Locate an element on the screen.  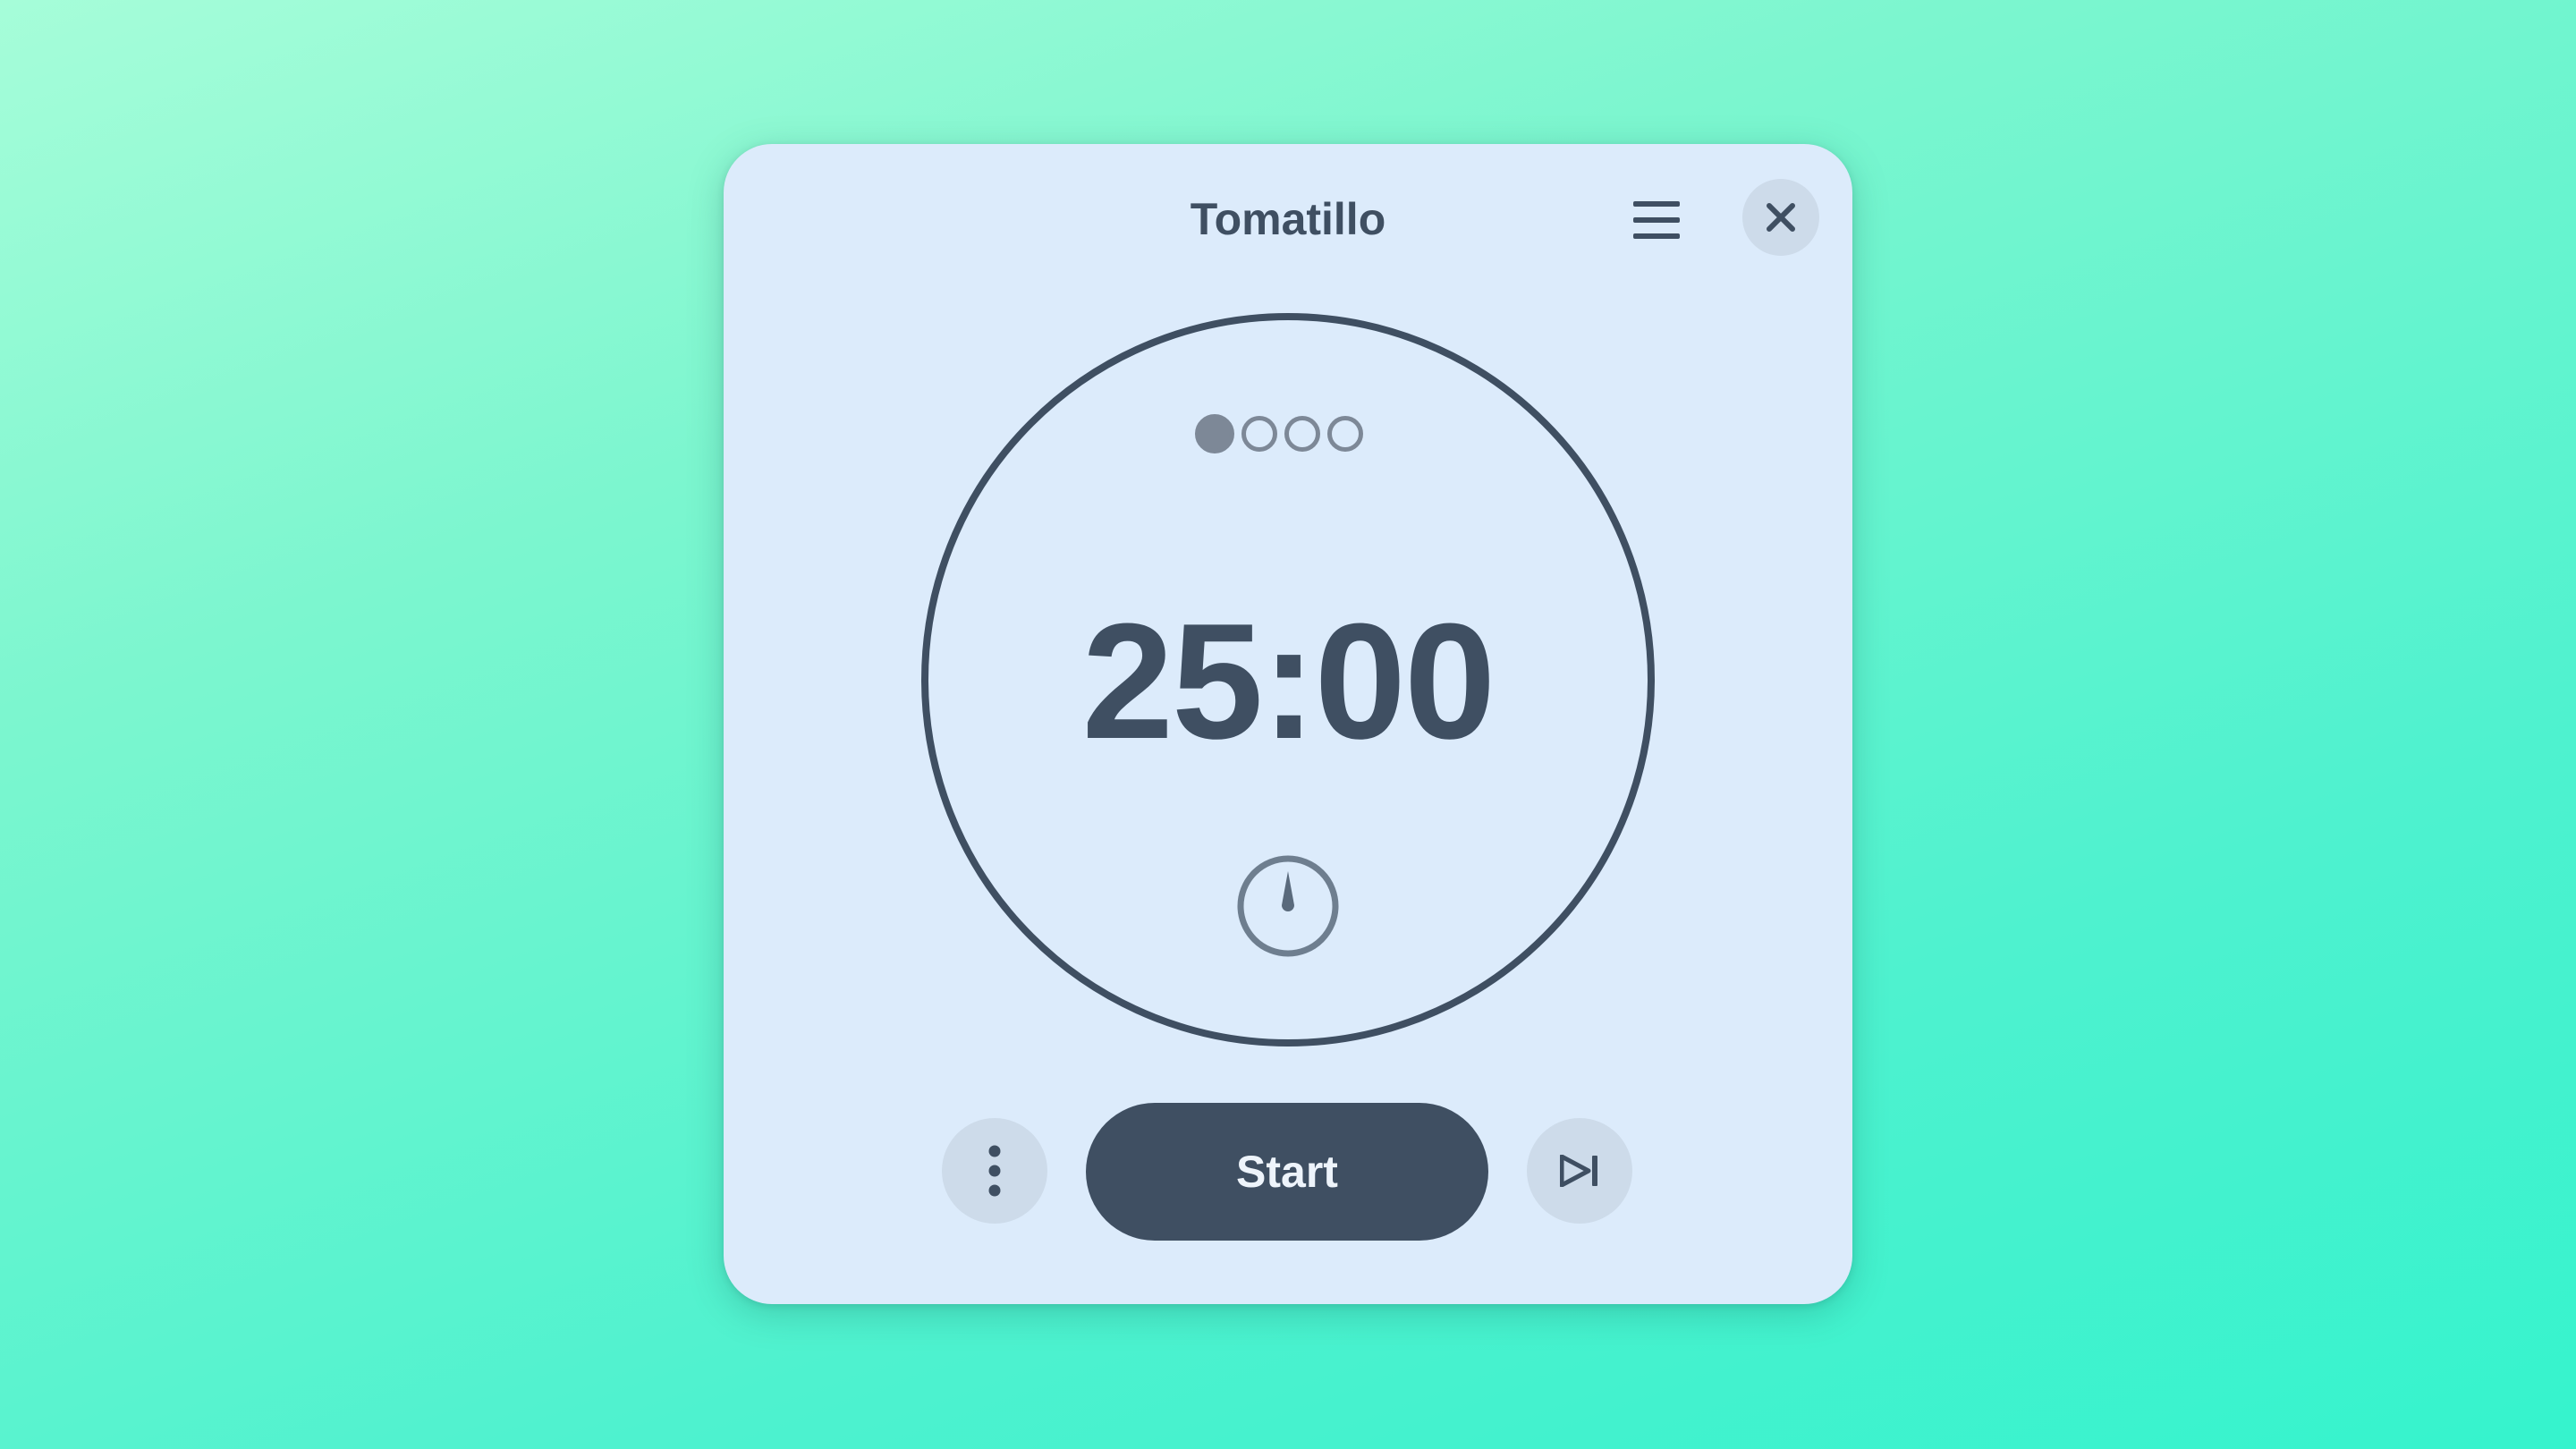
more-options-button is located at coordinates (994, 1171).